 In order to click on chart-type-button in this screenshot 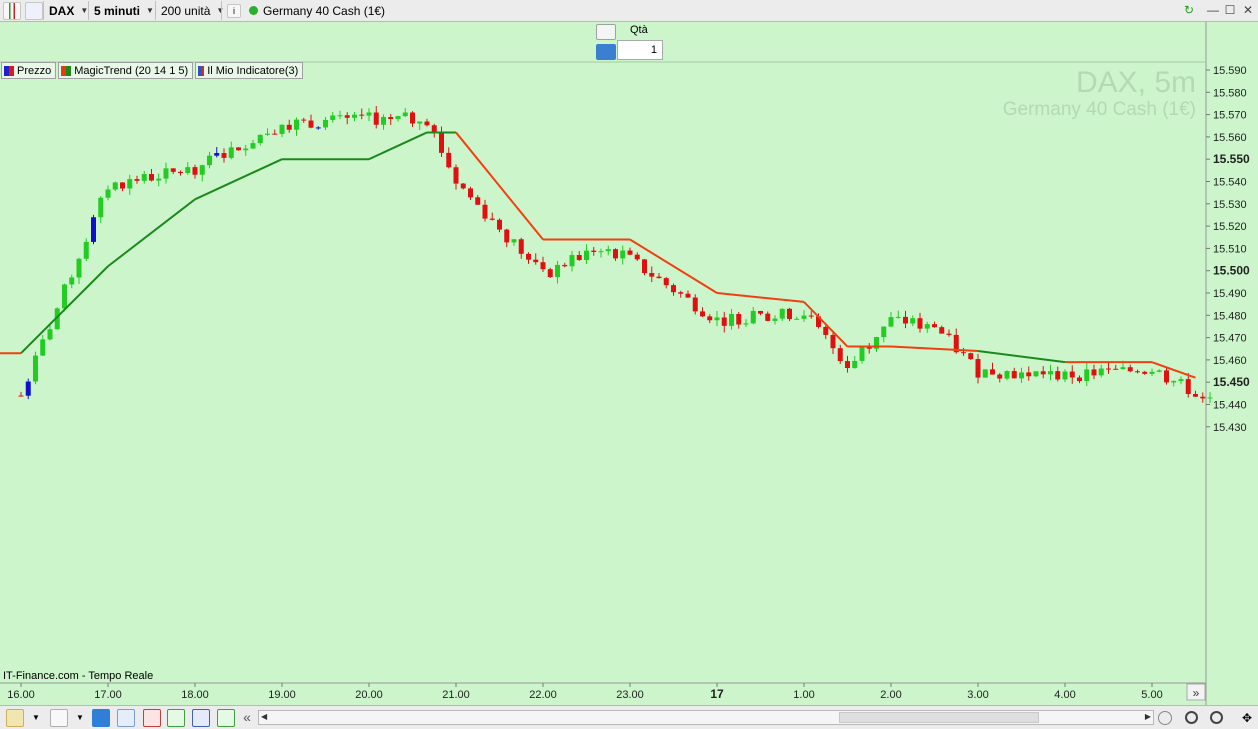, I will do `click(12, 10)`.